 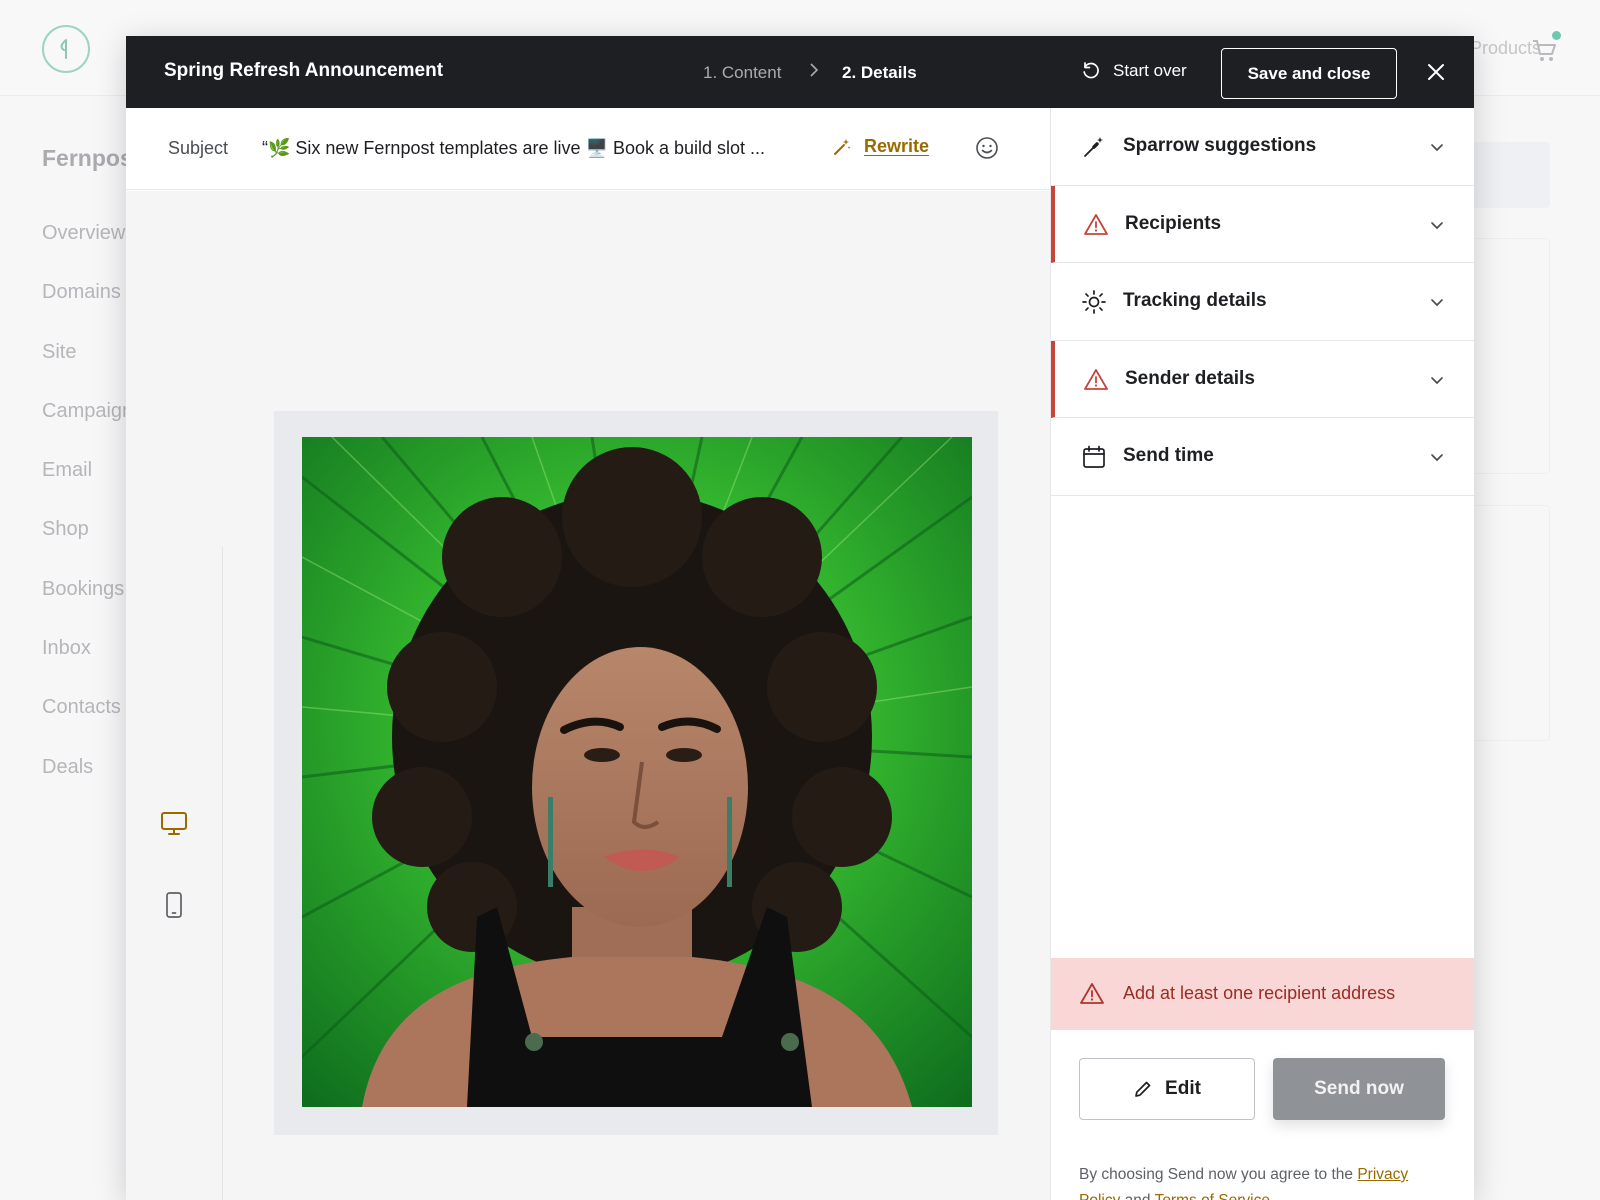 What do you see at coordinates (1220, 146) in the screenshot?
I see `accordion-label: Sparrow suggestions` at bounding box center [1220, 146].